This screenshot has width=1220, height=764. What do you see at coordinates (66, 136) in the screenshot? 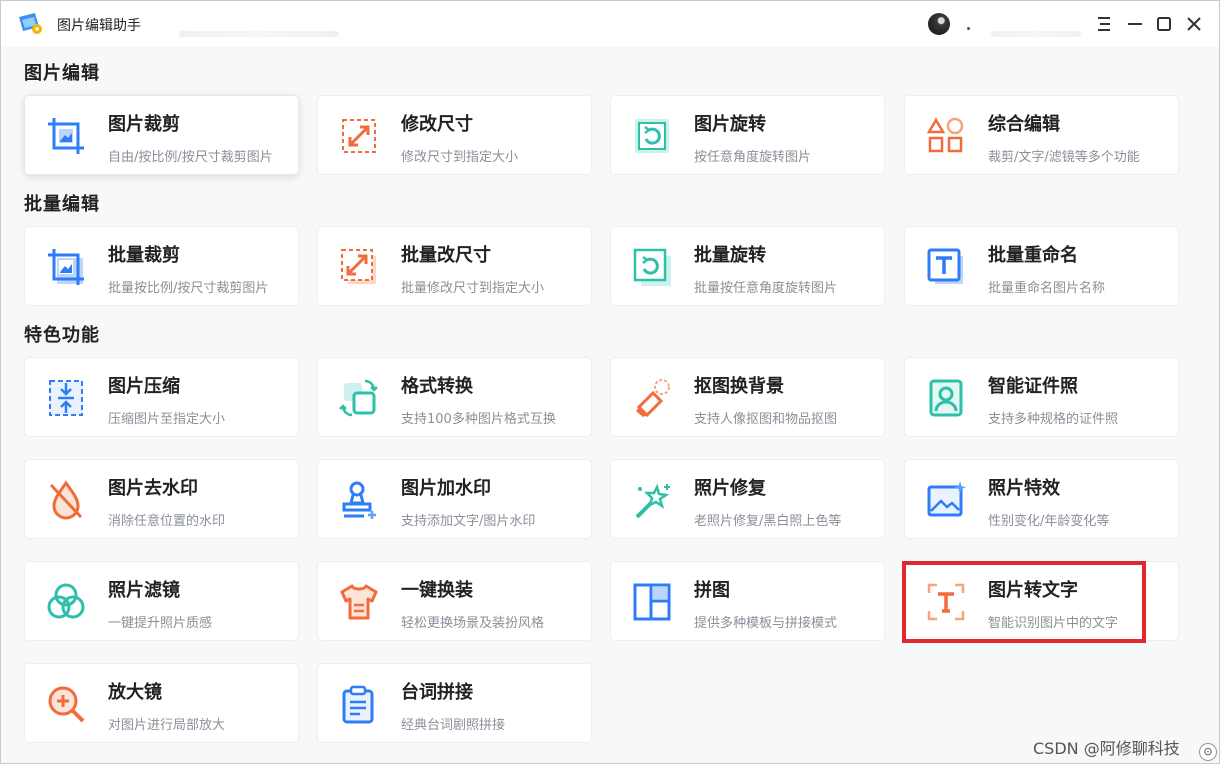
I see `crop-icon` at bounding box center [66, 136].